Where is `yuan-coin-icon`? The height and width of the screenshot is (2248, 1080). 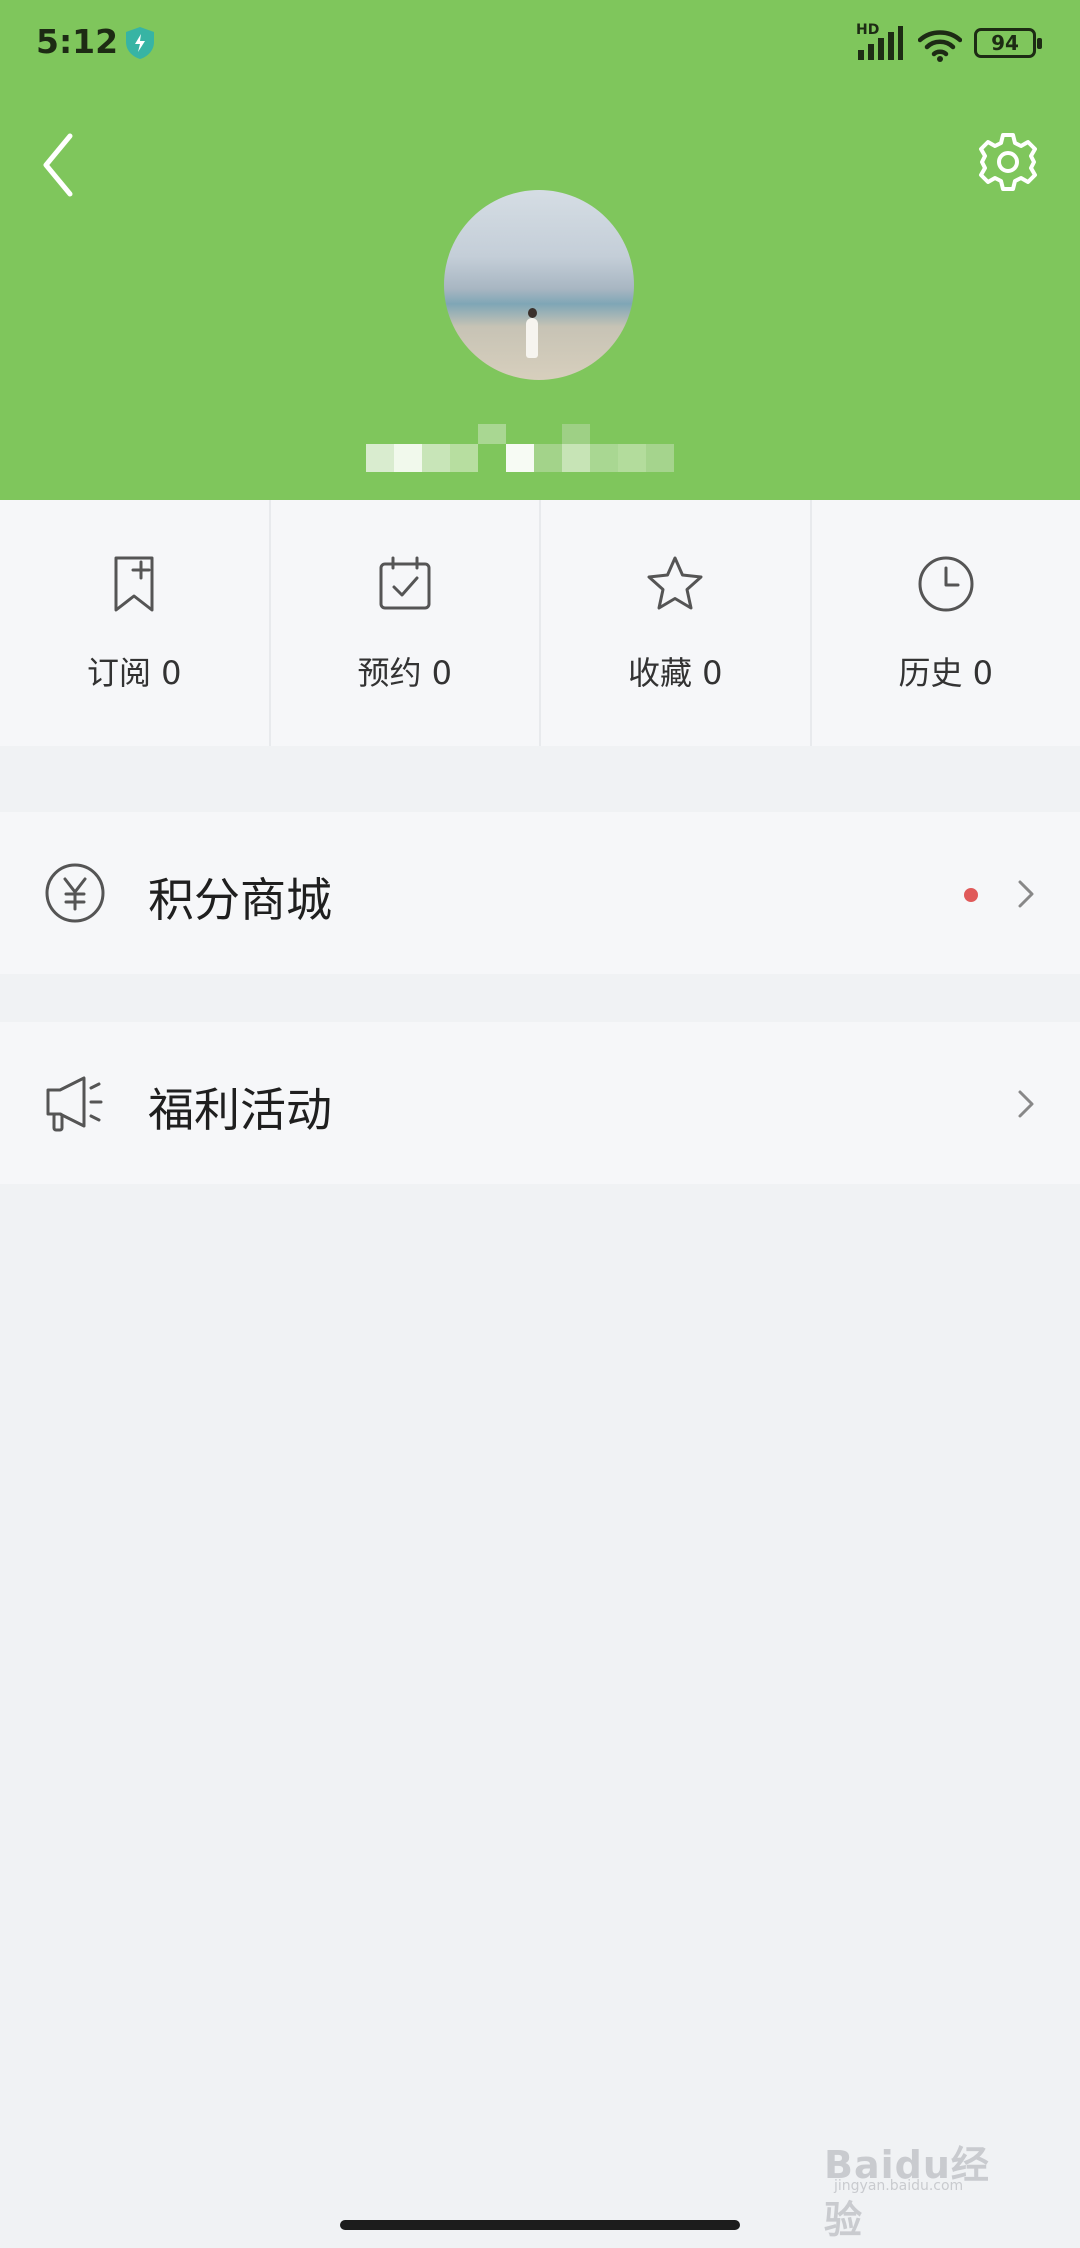 yuan-coin-icon is located at coordinates (75, 893).